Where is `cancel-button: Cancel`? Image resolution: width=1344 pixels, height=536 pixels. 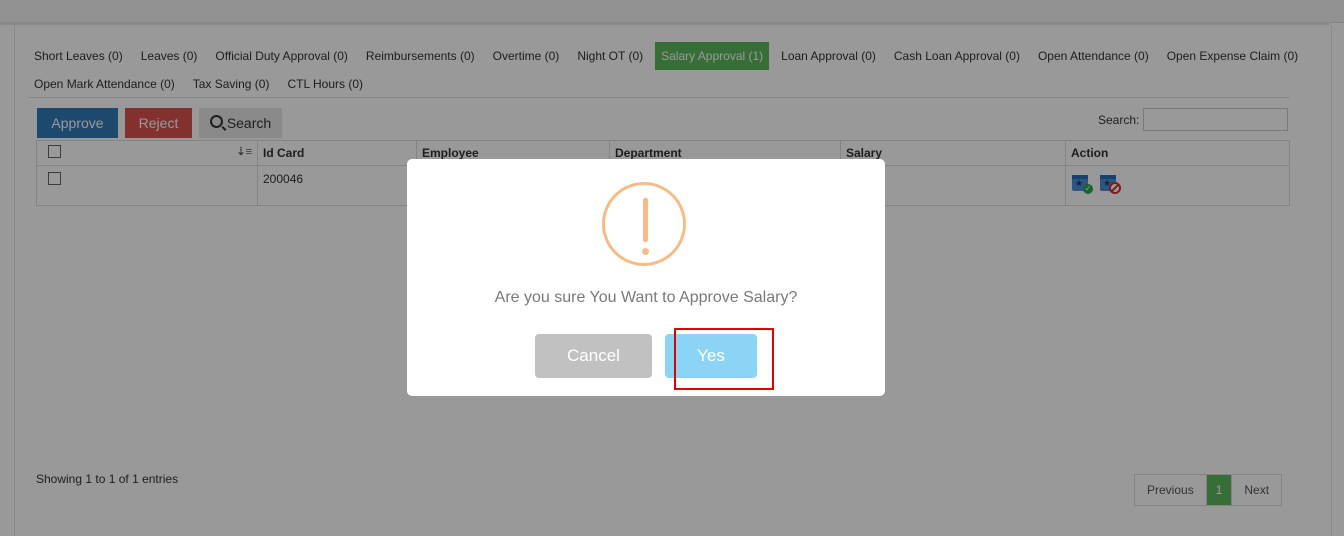 cancel-button: Cancel is located at coordinates (593, 356).